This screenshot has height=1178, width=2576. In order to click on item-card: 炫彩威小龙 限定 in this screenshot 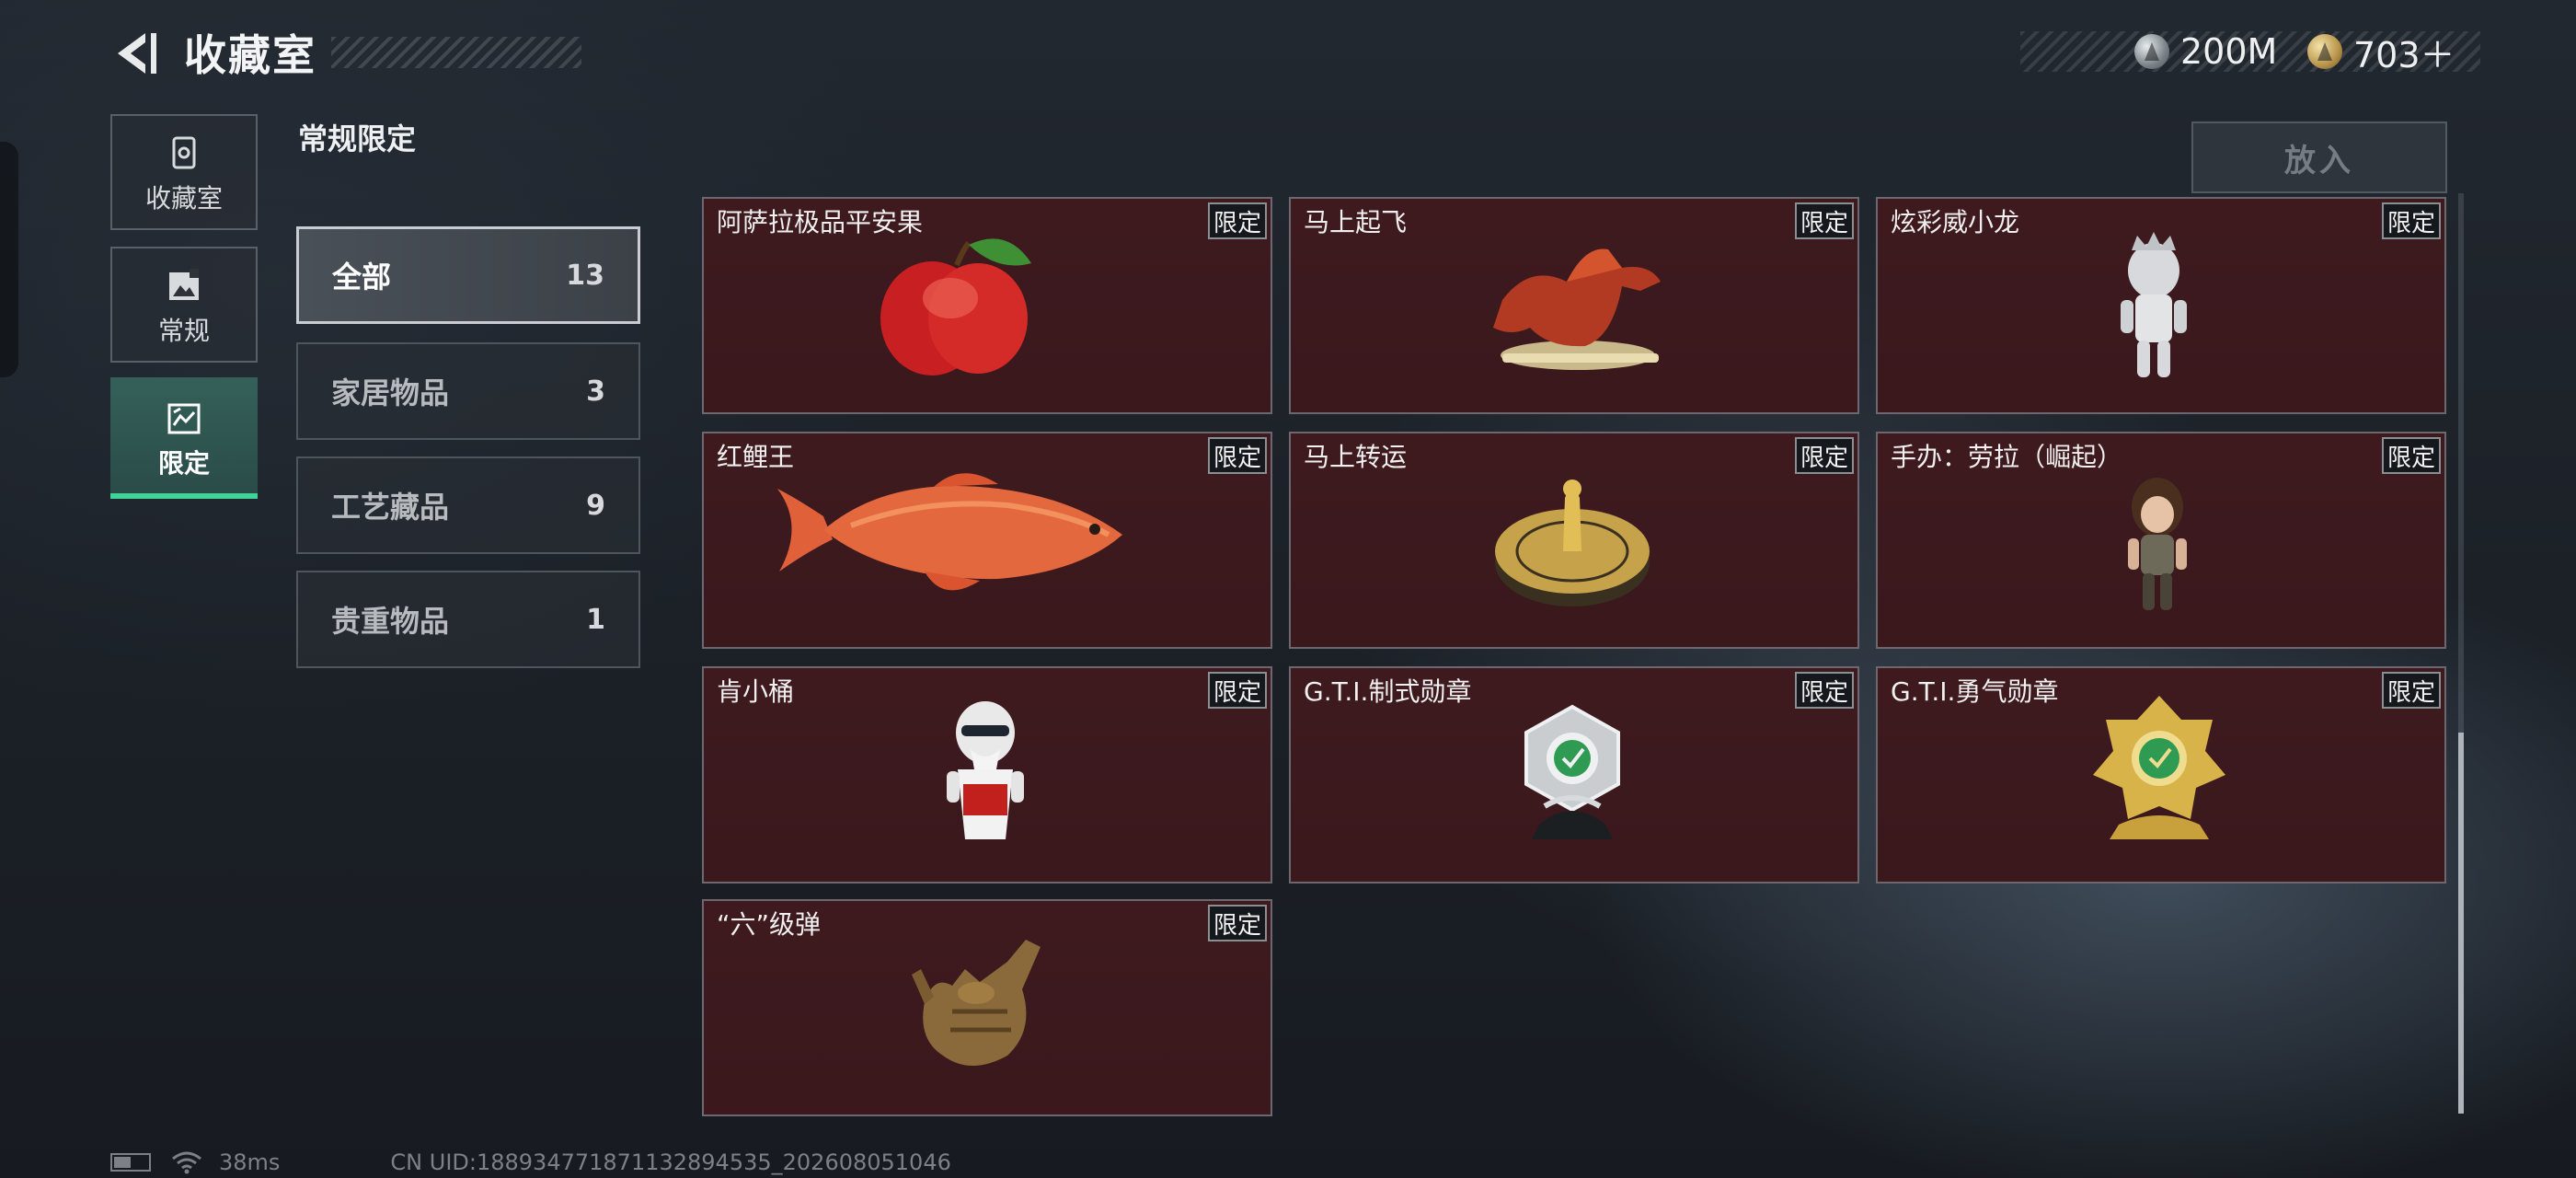, I will do `click(2161, 305)`.